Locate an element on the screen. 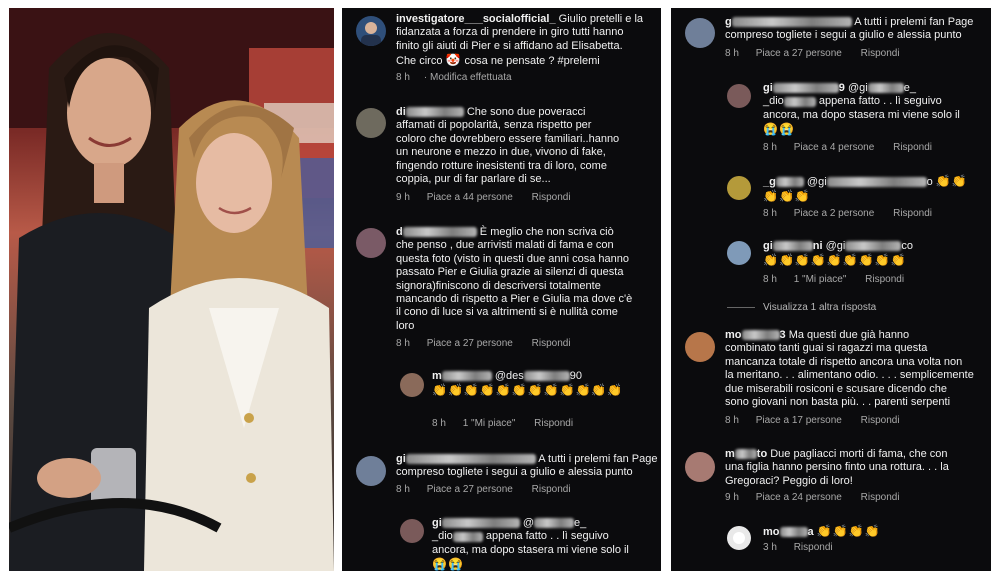 The width and height of the screenshot is (1000, 579). clown-face-icon: 🤡 is located at coordinates (453, 60).